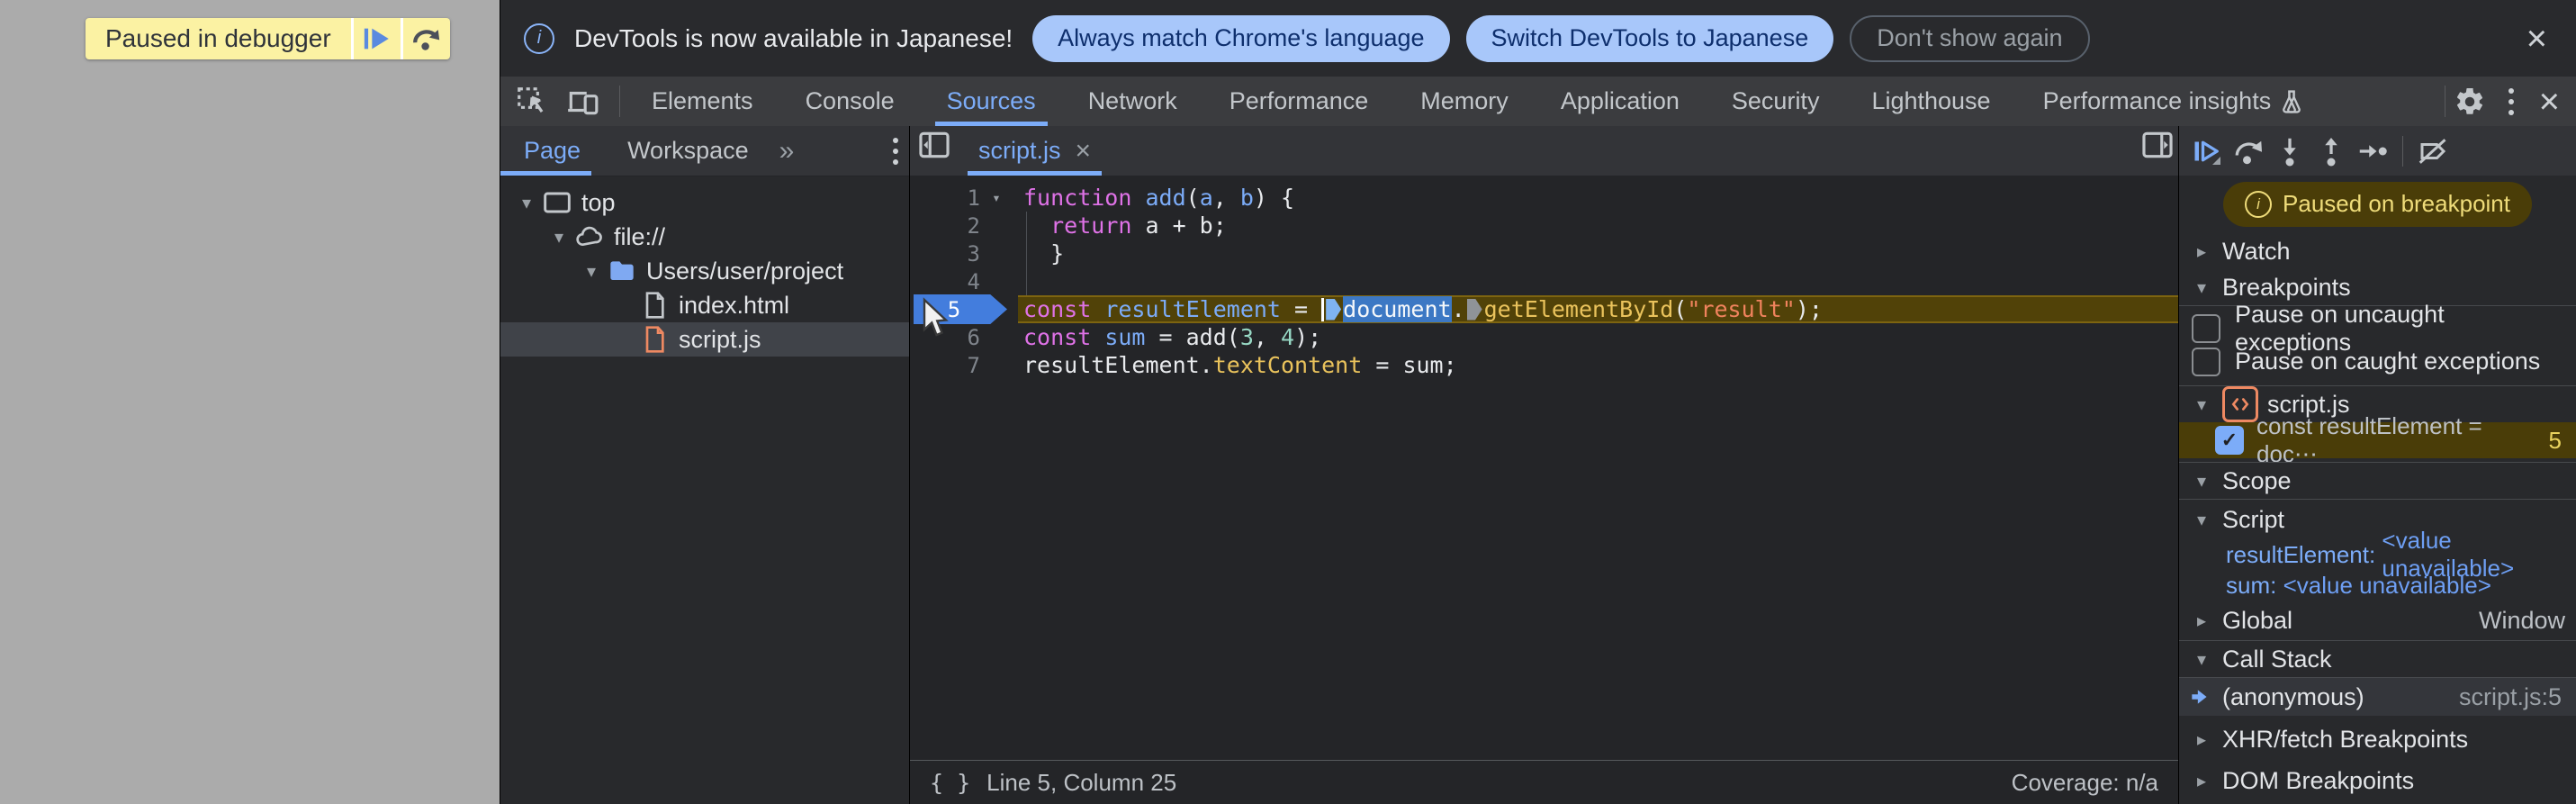 The width and height of the screenshot is (2576, 804). I want to click on code-line-7: 7 resultElement. textContent = sum;, so click(1544, 365).